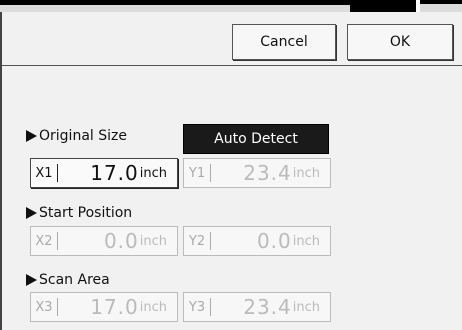  Describe the element at coordinates (232, 65) in the screenshot. I see `header-divider` at that location.